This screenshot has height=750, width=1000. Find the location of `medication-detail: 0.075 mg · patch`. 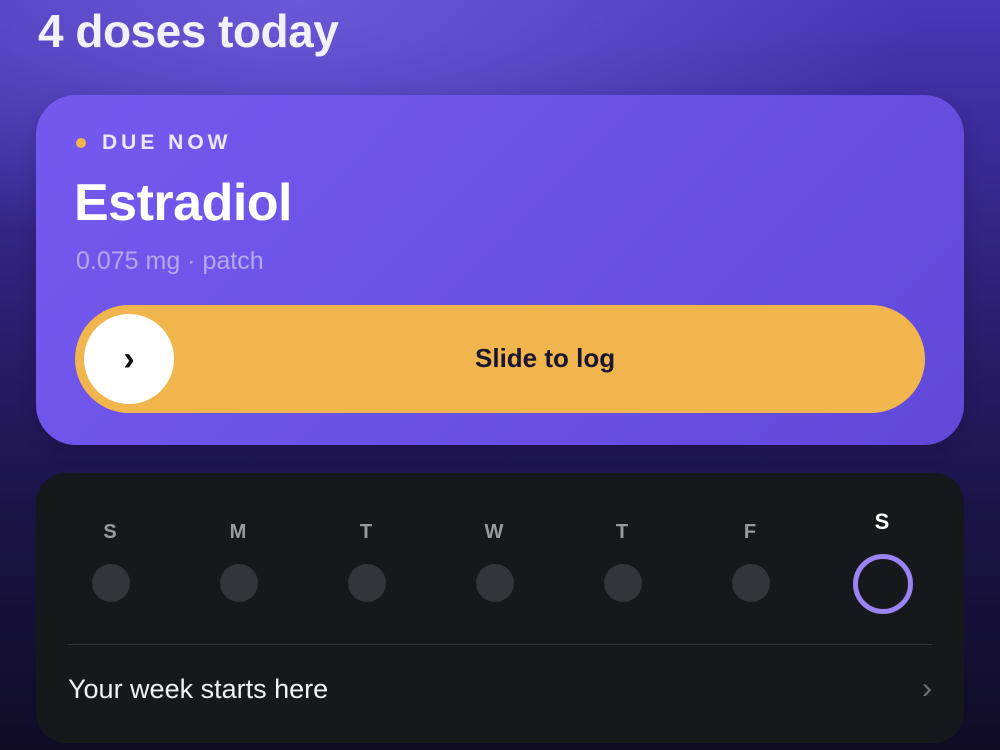

medication-detail: 0.075 mg · patch is located at coordinates (170, 261).